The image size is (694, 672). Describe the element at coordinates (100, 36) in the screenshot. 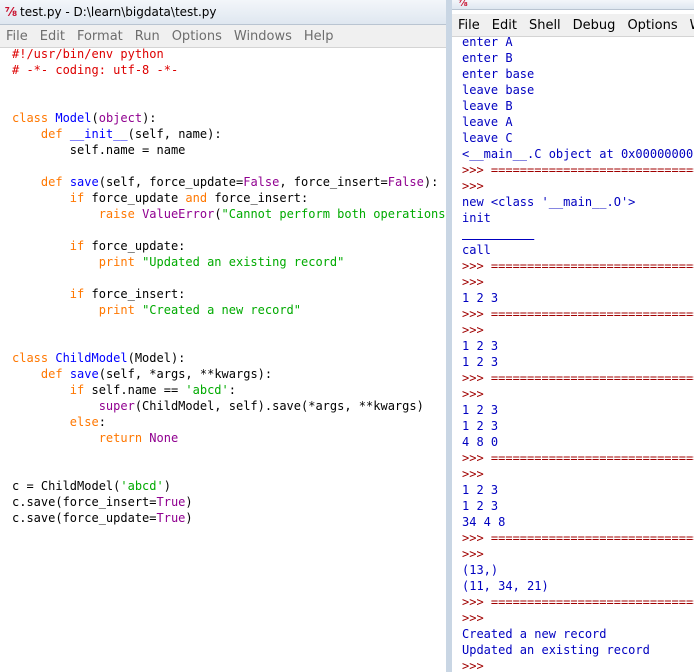

I see `menu-format: Format` at that location.